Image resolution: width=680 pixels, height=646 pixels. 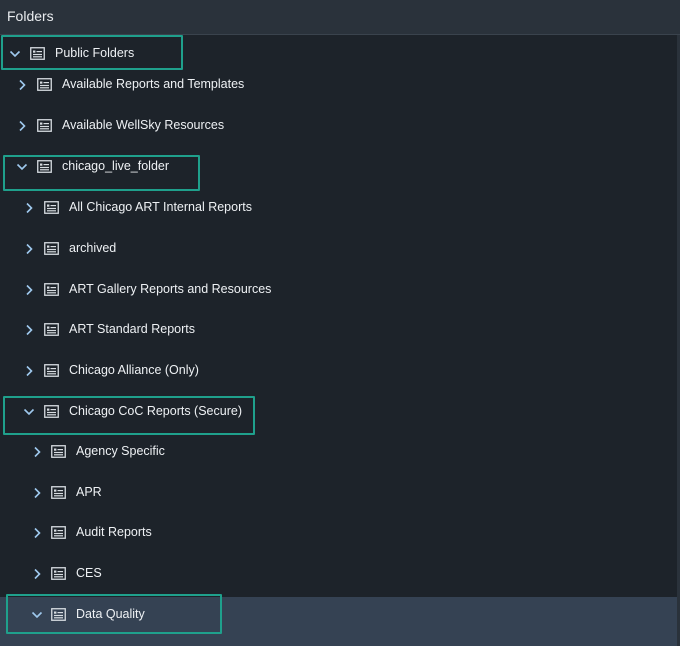 I want to click on tree-item-available-wellsky-resources: Available WellSky Resources, so click(x=338, y=127).